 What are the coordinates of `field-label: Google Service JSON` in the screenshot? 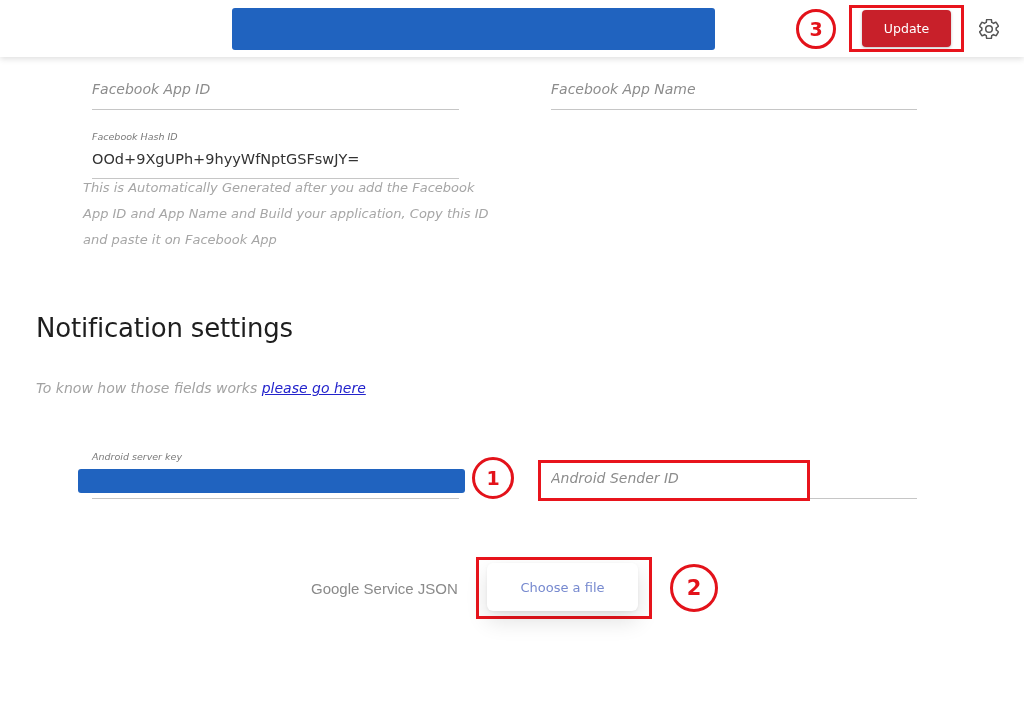 It's located at (384, 588).